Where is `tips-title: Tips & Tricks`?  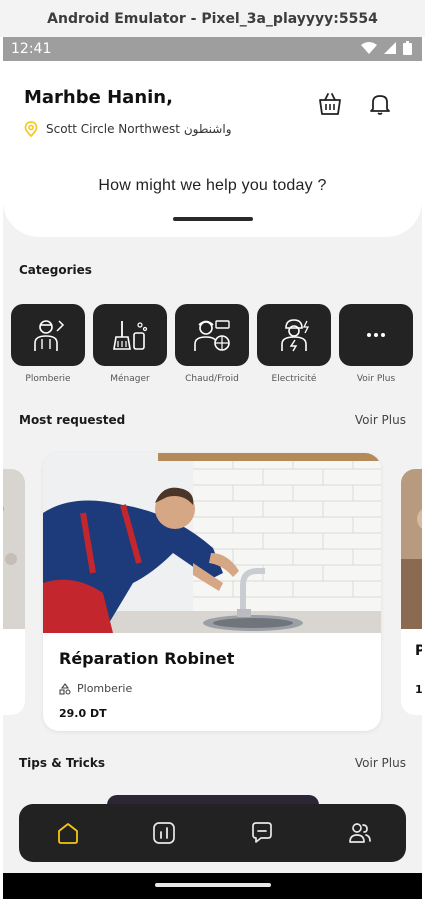
tips-title: Tips & Tricks is located at coordinates (62, 763).